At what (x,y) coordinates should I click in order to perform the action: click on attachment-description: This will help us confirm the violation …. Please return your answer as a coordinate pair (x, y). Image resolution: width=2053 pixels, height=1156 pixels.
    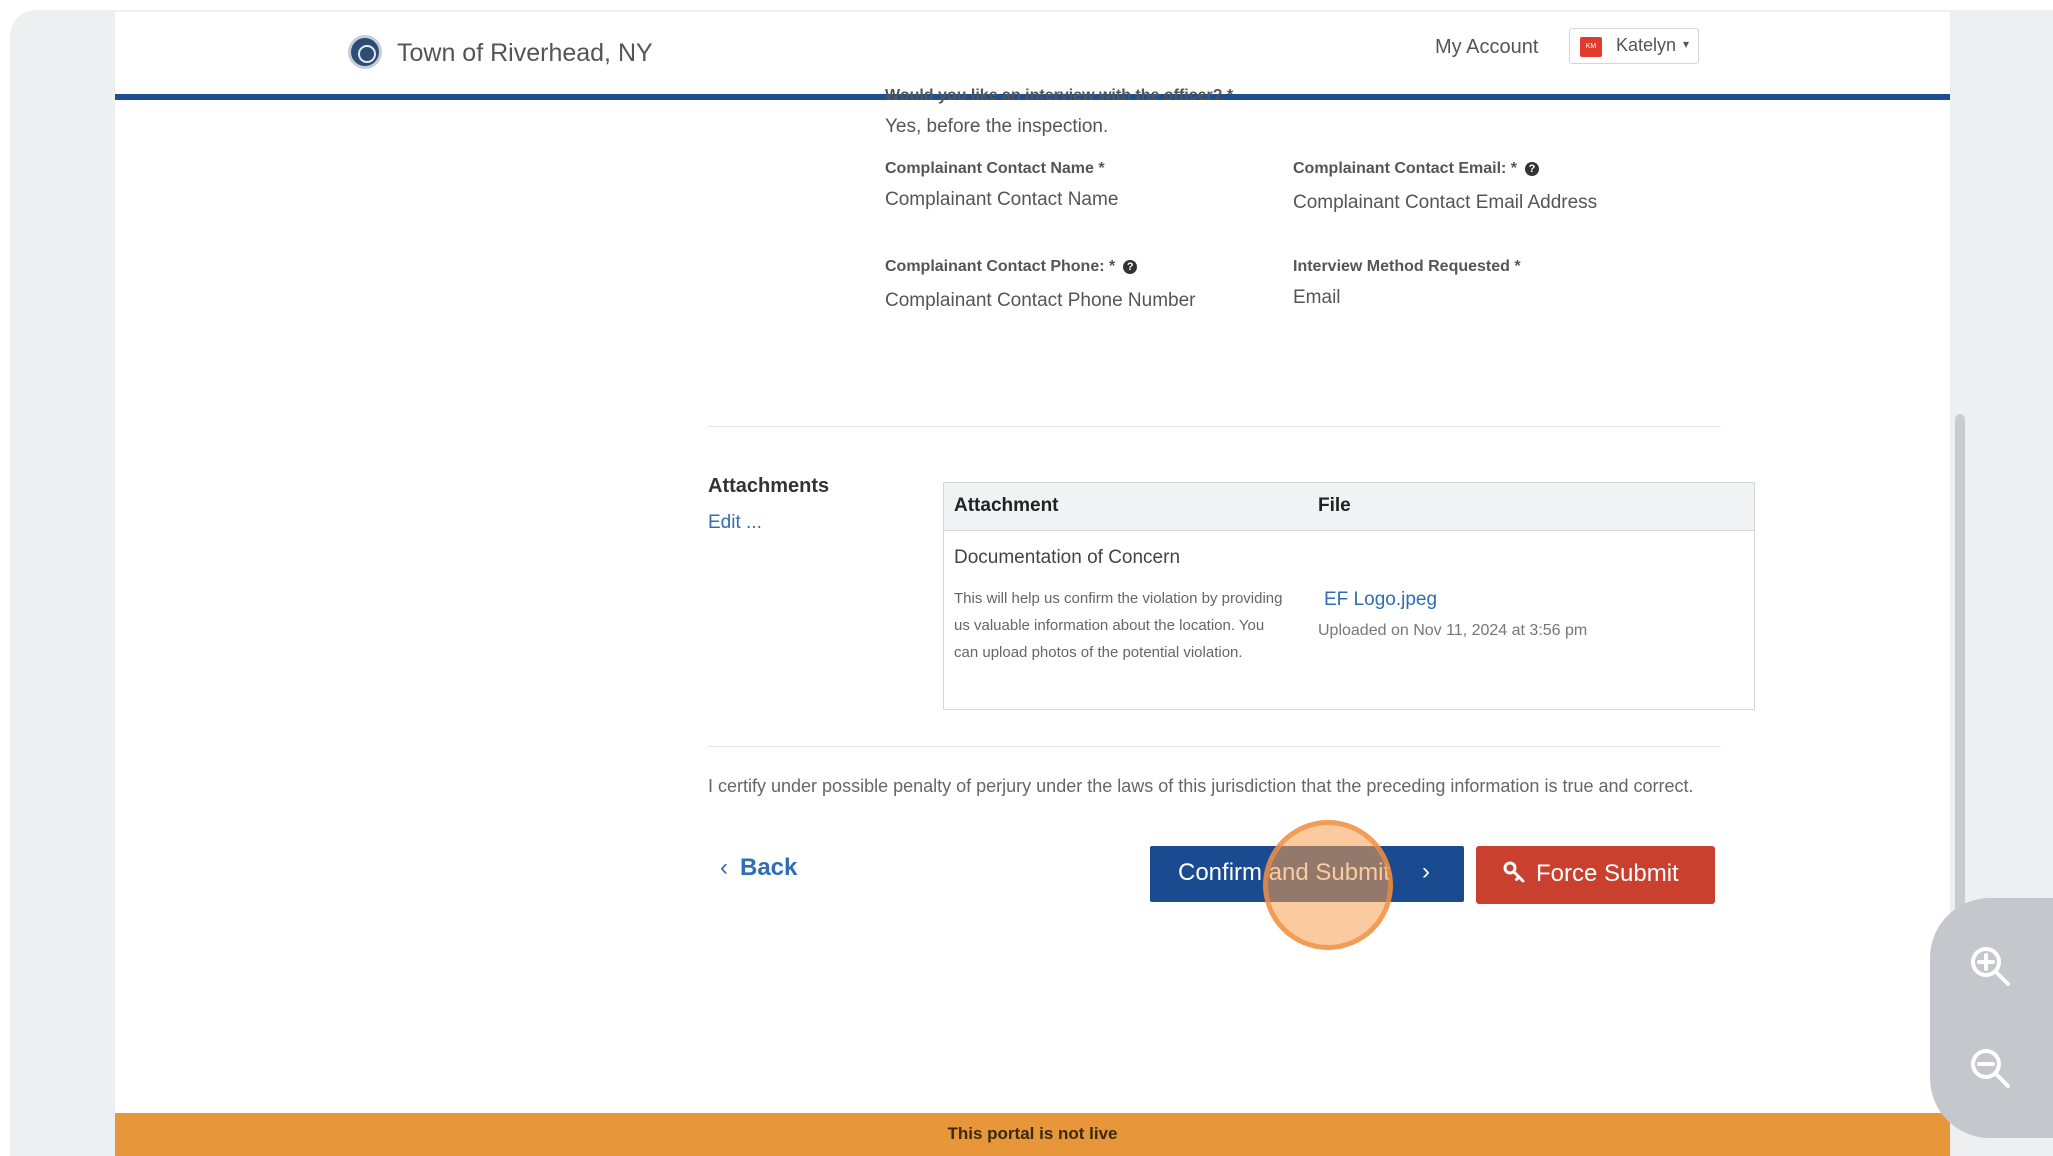
    Looking at the image, I should click on (1118, 625).